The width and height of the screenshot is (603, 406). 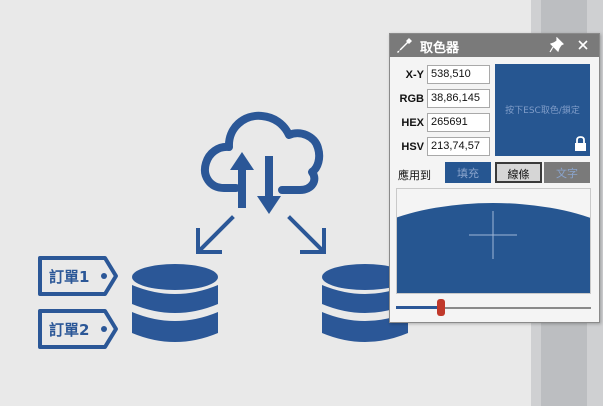 What do you see at coordinates (69, 277) in the screenshot?
I see `tag-label-order1: 訂單1` at bounding box center [69, 277].